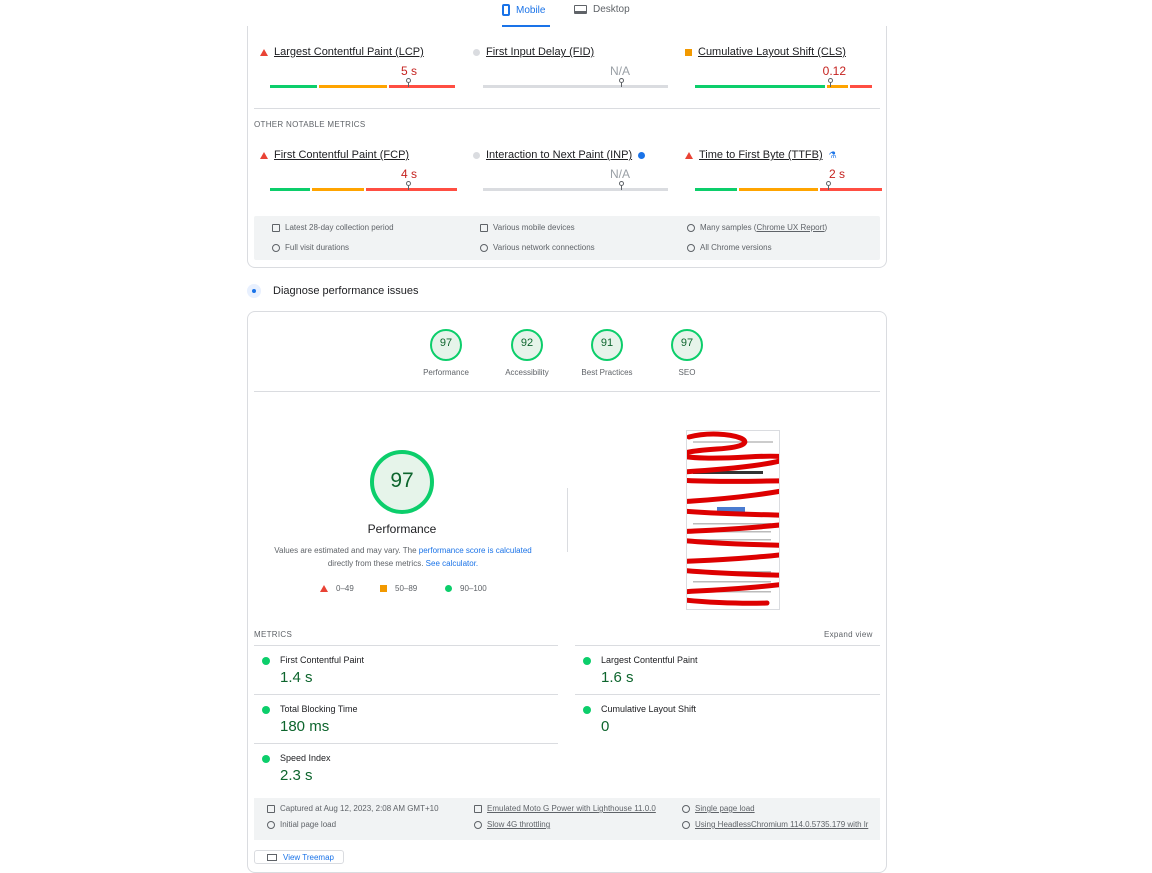  I want to click on tab-desktop-label: Desktop, so click(611, 9).